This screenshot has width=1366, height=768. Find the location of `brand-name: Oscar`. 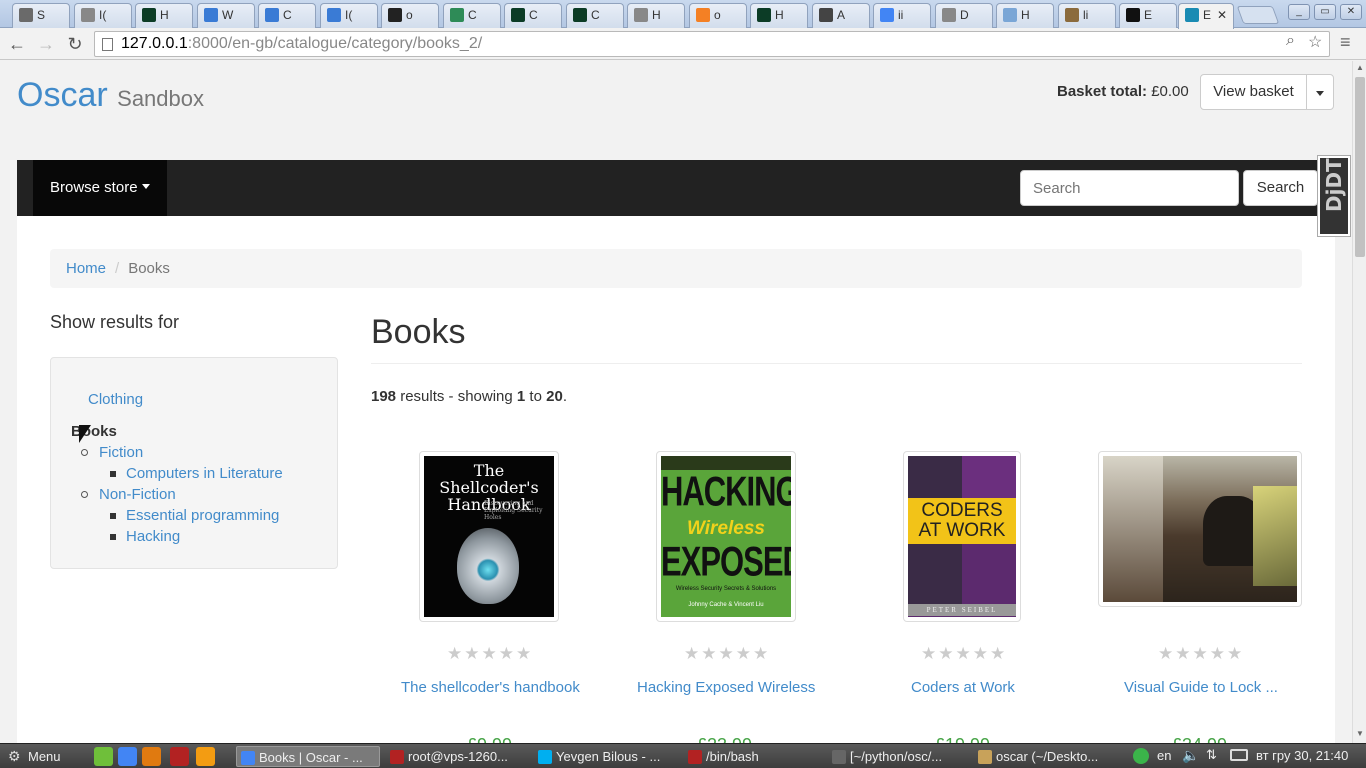

brand-name: Oscar is located at coordinates (62, 95).